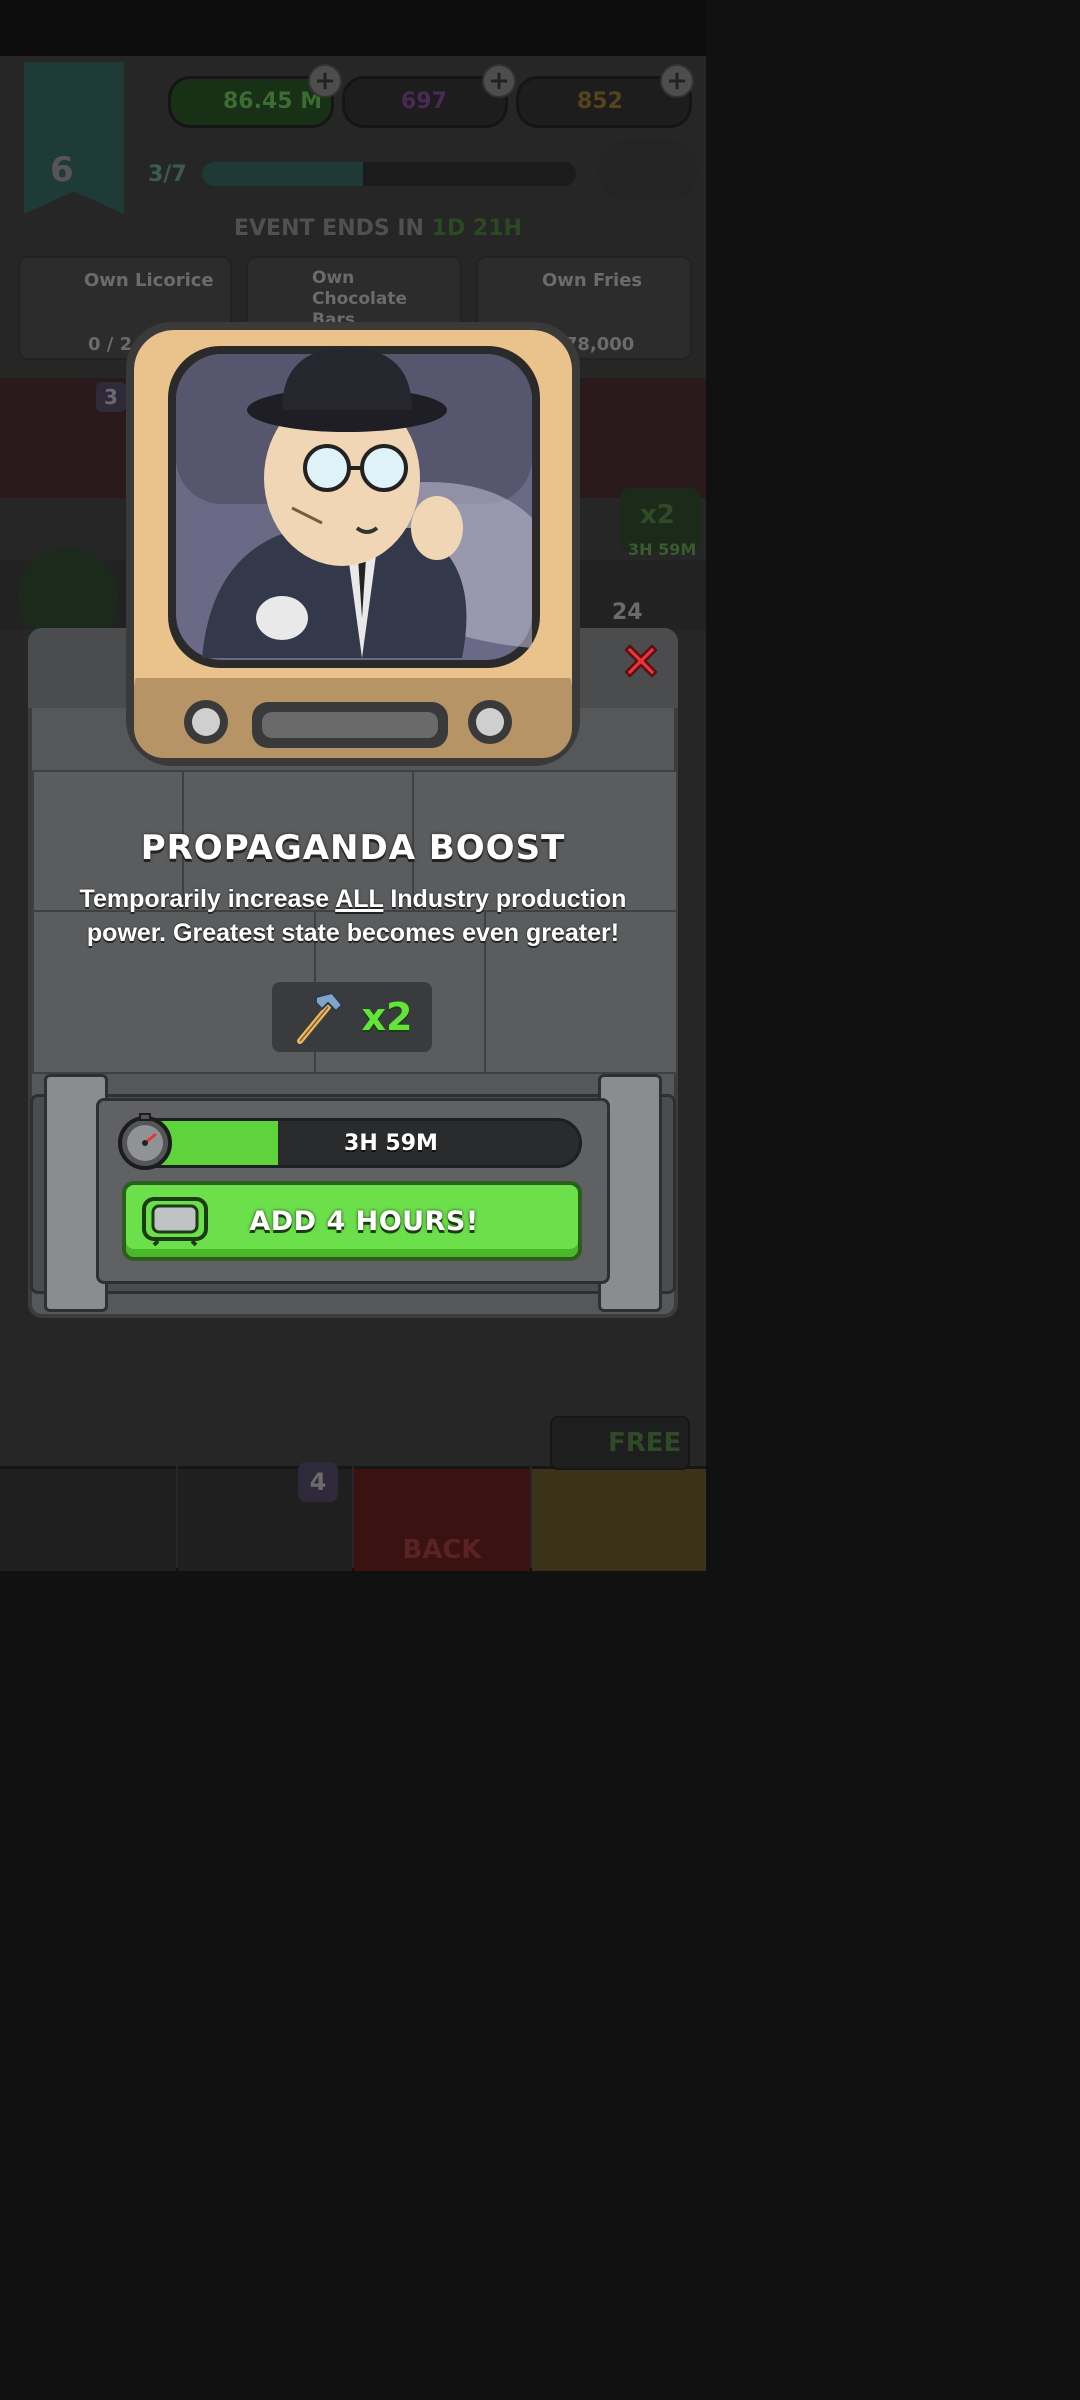  What do you see at coordinates (353, 28) in the screenshot?
I see `status-bar-area` at bounding box center [353, 28].